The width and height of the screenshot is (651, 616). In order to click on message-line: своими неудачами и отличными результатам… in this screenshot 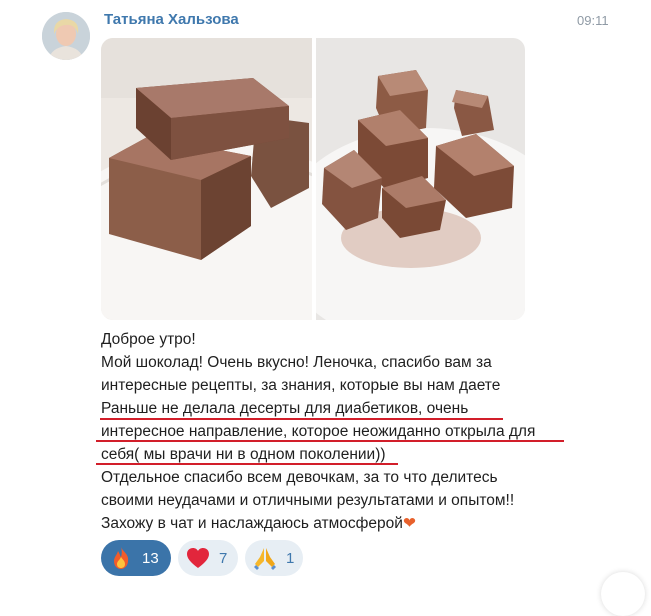, I will do `click(308, 500)`.